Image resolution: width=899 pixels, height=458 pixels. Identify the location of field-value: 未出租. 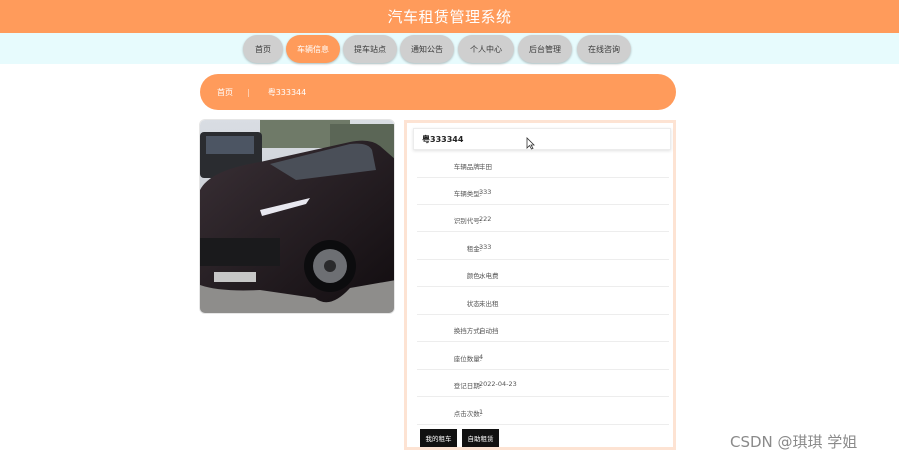
(489, 304).